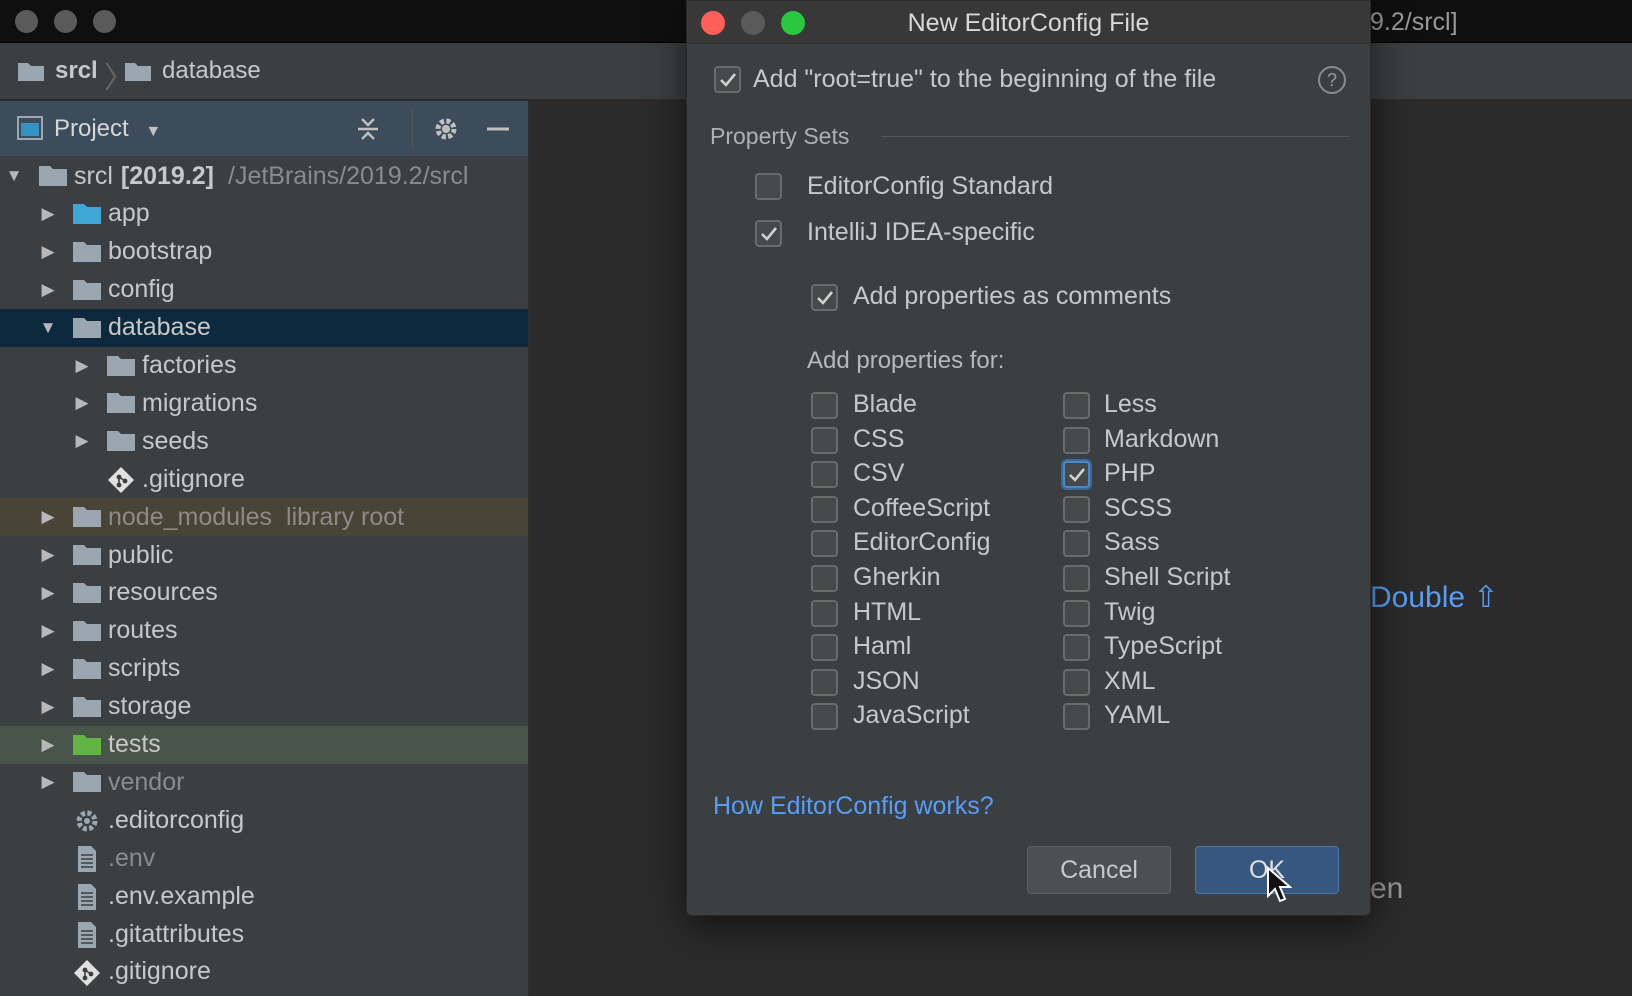  I want to click on language-haml-checkbox, so click(824, 648).